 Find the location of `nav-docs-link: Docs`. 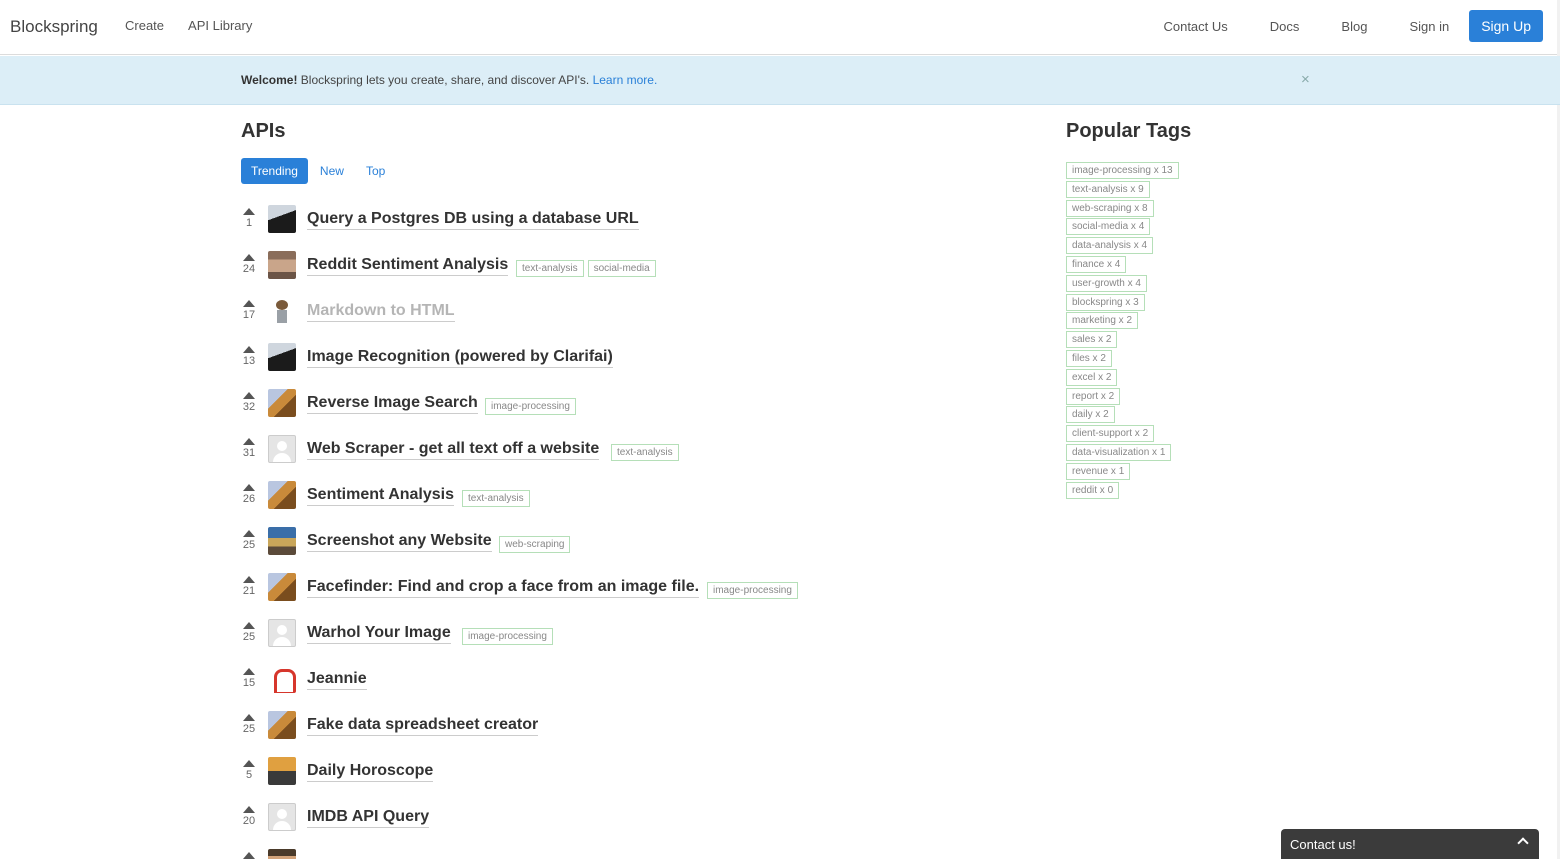

nav-docs-link: Docs is located at coordinates (1285, 26).